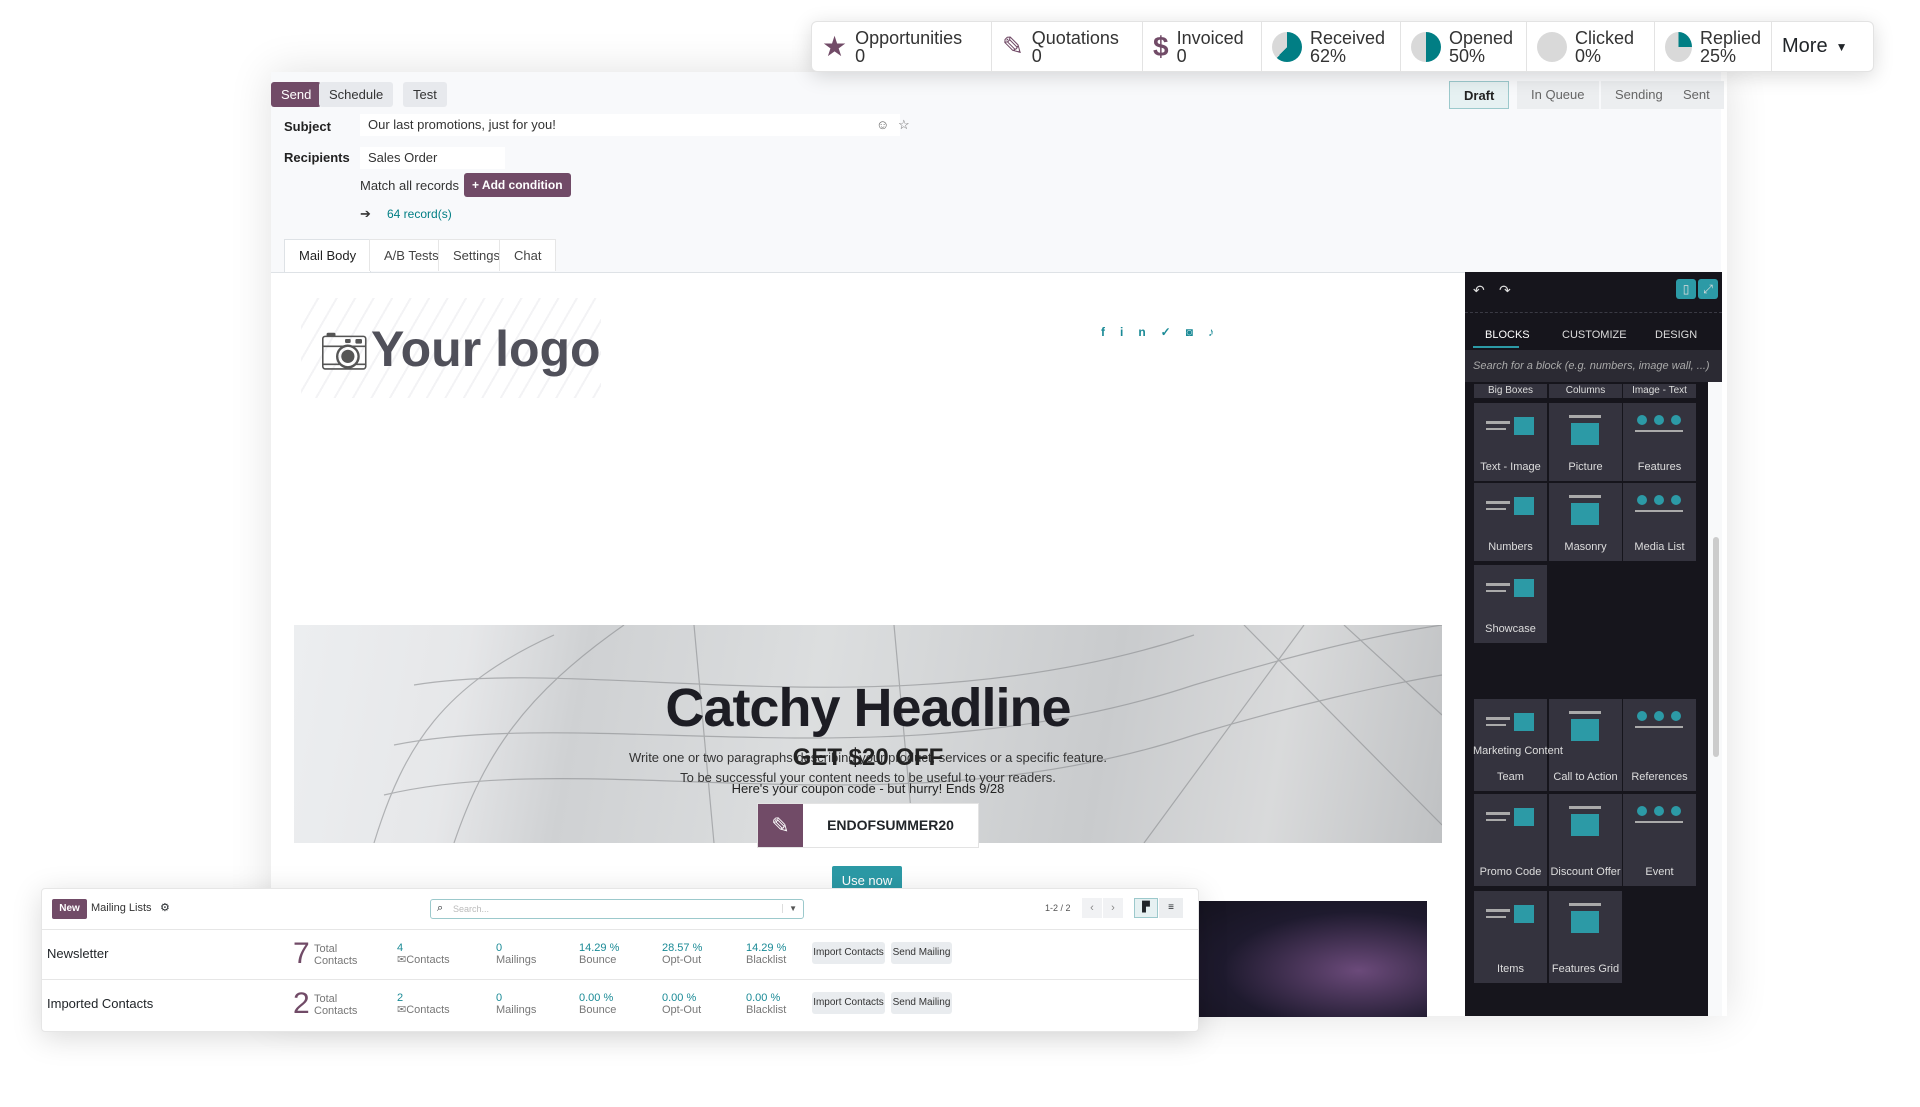 This screenshot has width=1920, height=1107. I want to click on bounce_label-stat: 14.29 % Bounce, so click(599, 954).